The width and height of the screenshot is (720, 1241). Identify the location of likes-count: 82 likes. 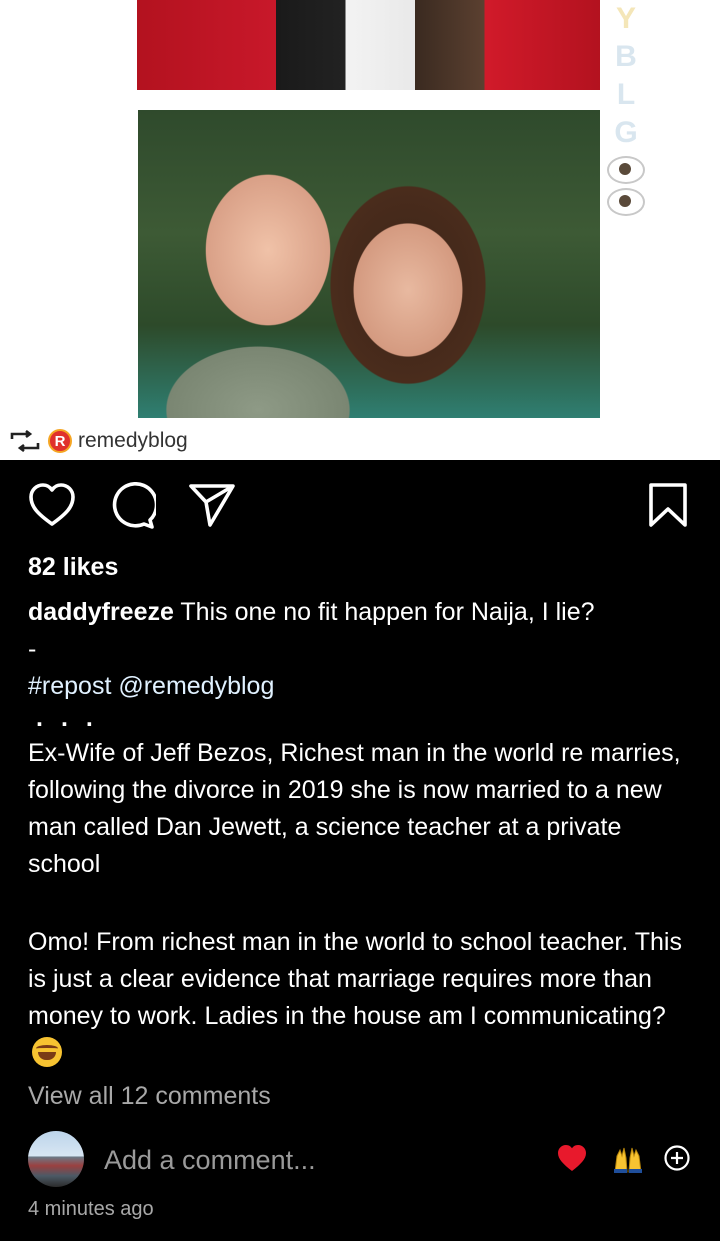
(73, 567).